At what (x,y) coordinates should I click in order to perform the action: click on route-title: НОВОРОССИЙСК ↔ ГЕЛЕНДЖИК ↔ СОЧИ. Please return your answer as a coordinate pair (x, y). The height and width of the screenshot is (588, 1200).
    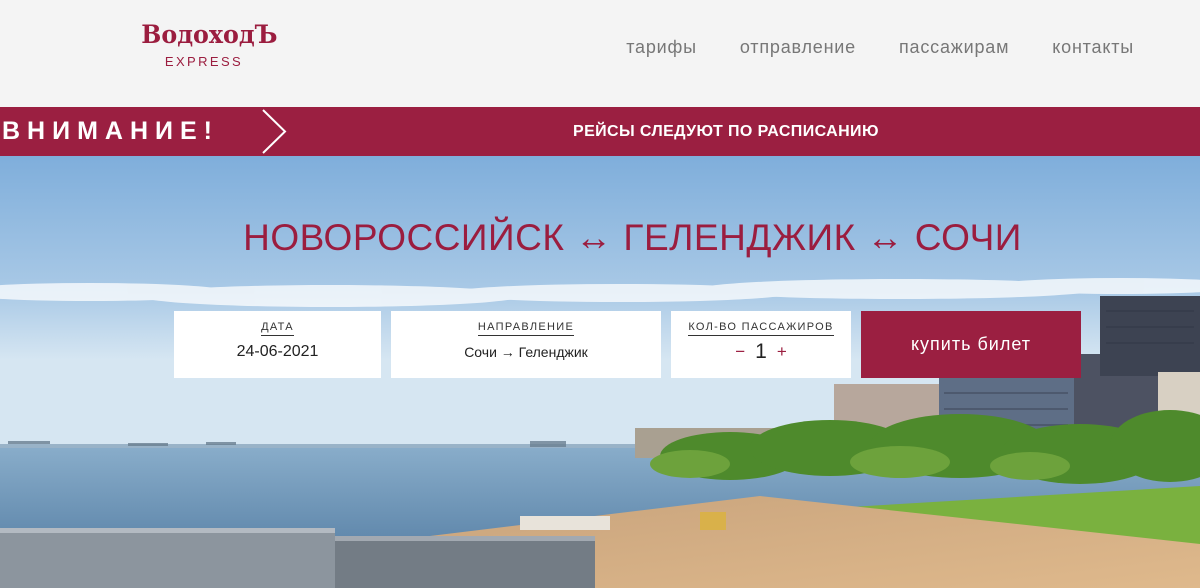
    Looking at the image, I should click on (632, 237).